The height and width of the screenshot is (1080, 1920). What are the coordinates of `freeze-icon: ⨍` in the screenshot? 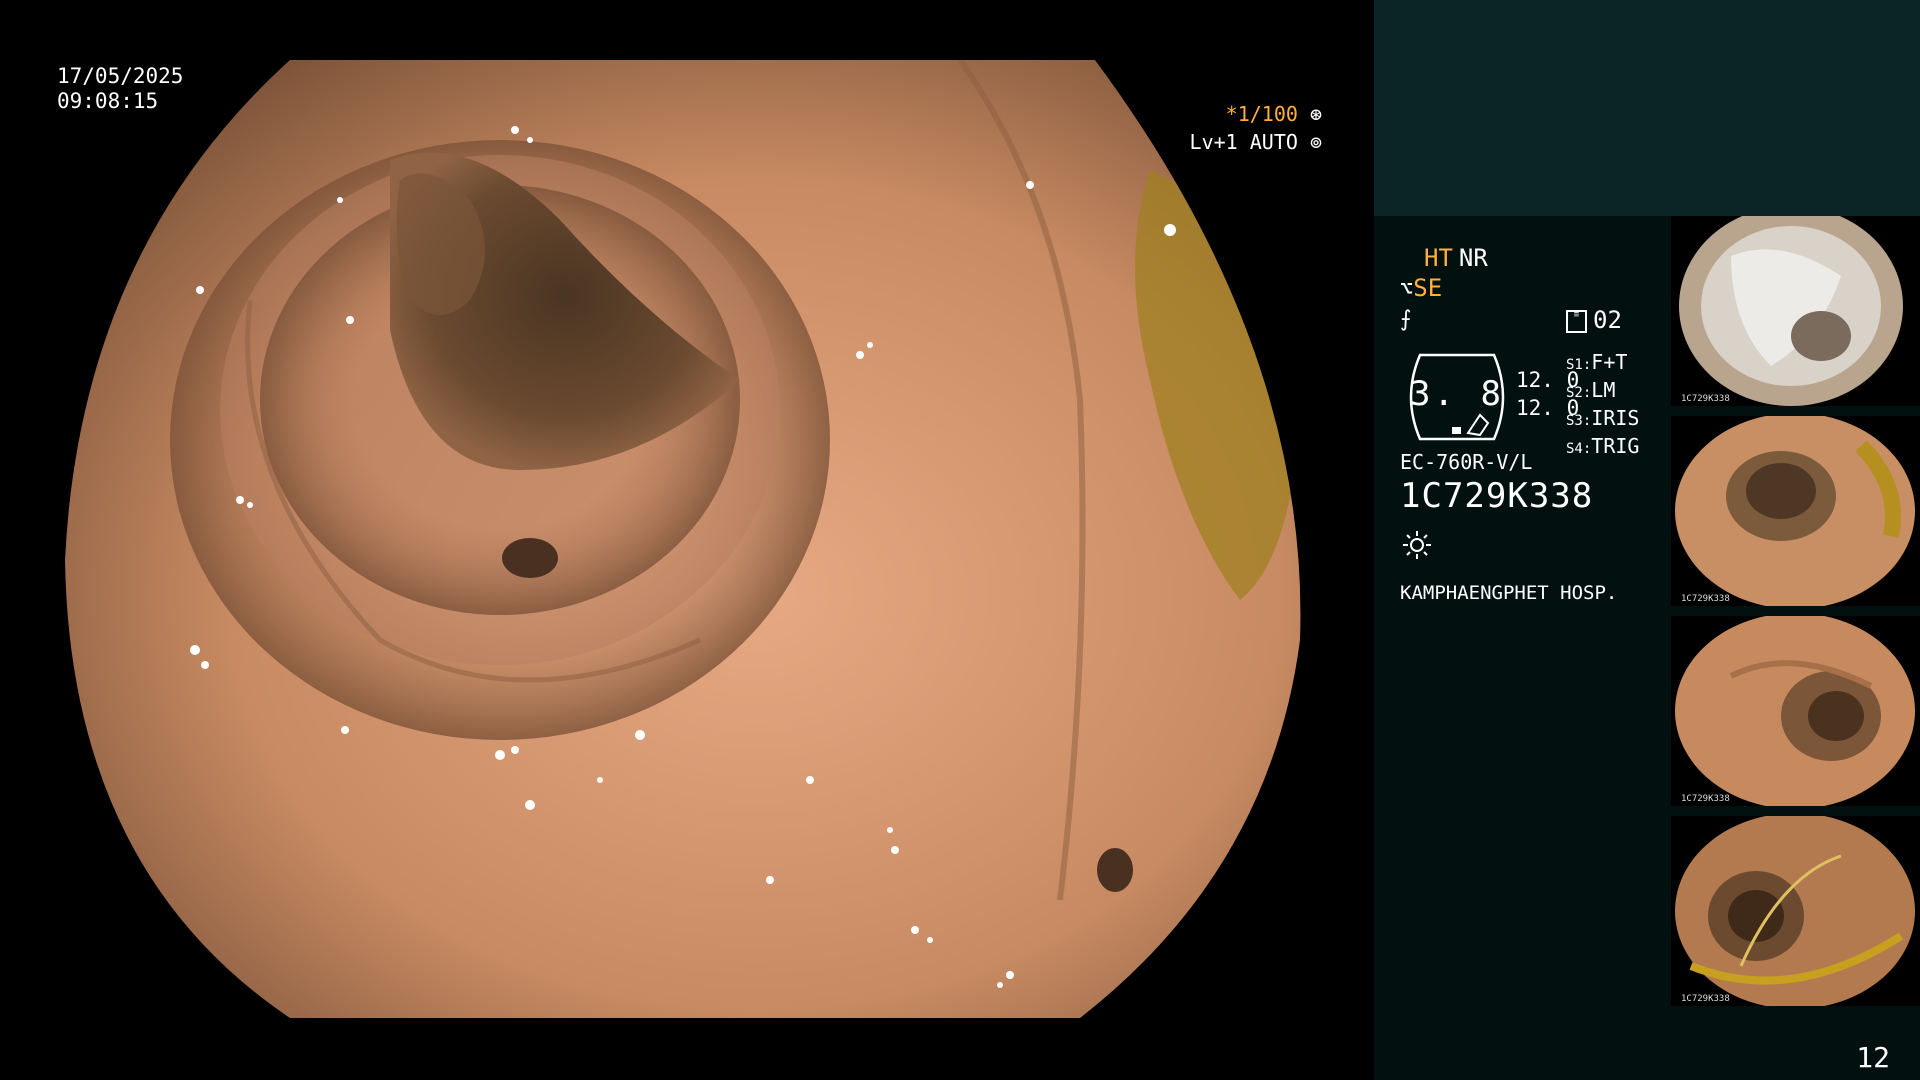 It's located at (1406, 319).